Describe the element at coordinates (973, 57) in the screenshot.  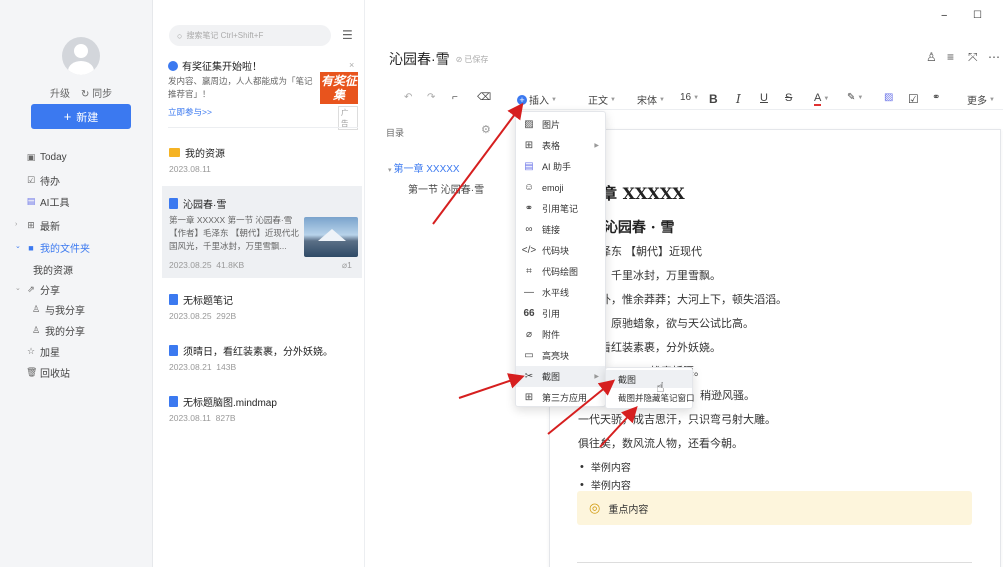
I see `collapse-icon: ⤧` at that location.